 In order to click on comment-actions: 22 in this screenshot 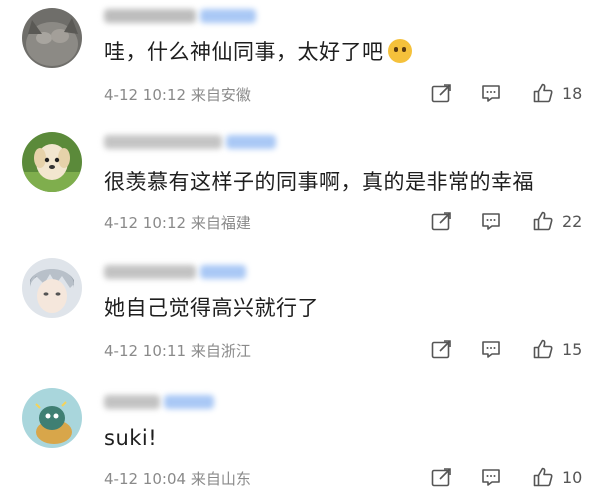, I will do `click(506, 221)`.